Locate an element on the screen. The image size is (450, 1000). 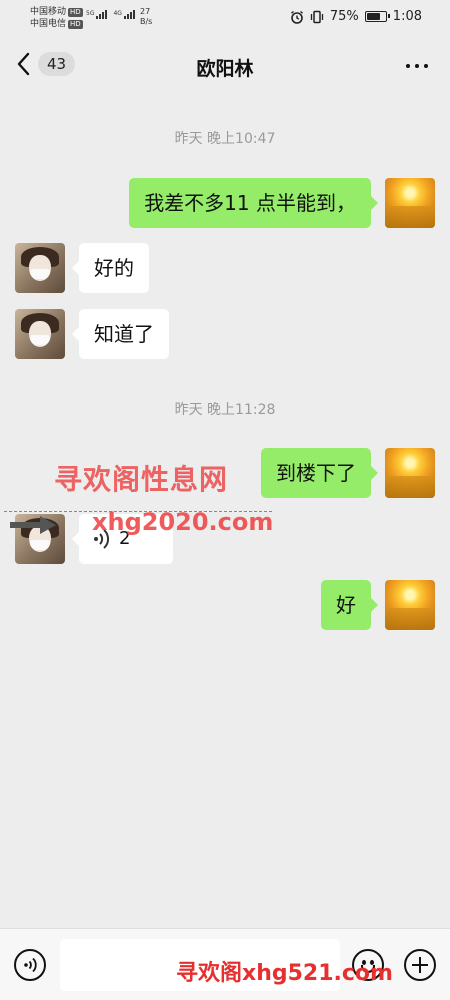
signal-strength-icon: 4G is located at coordinates (124, 14).